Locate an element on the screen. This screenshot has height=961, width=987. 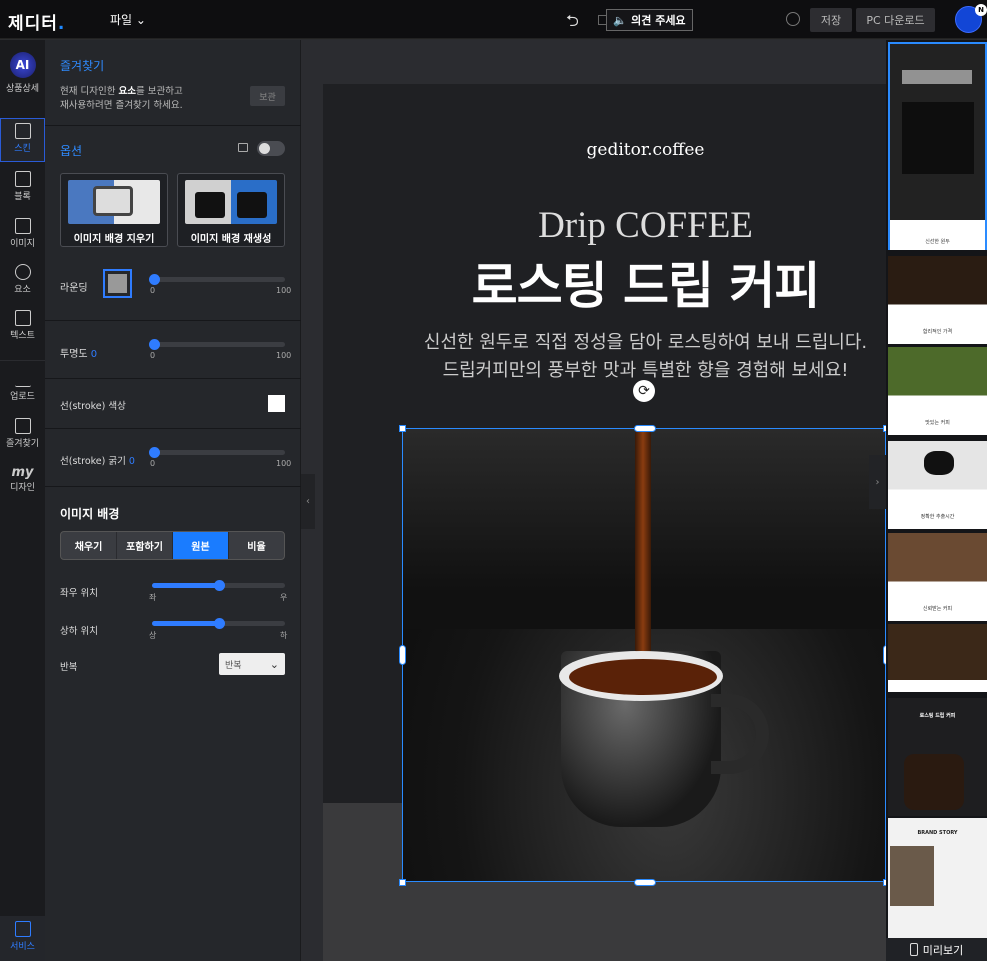
rail-label: 즐겨찾기 is located at coordinates (22, 444).